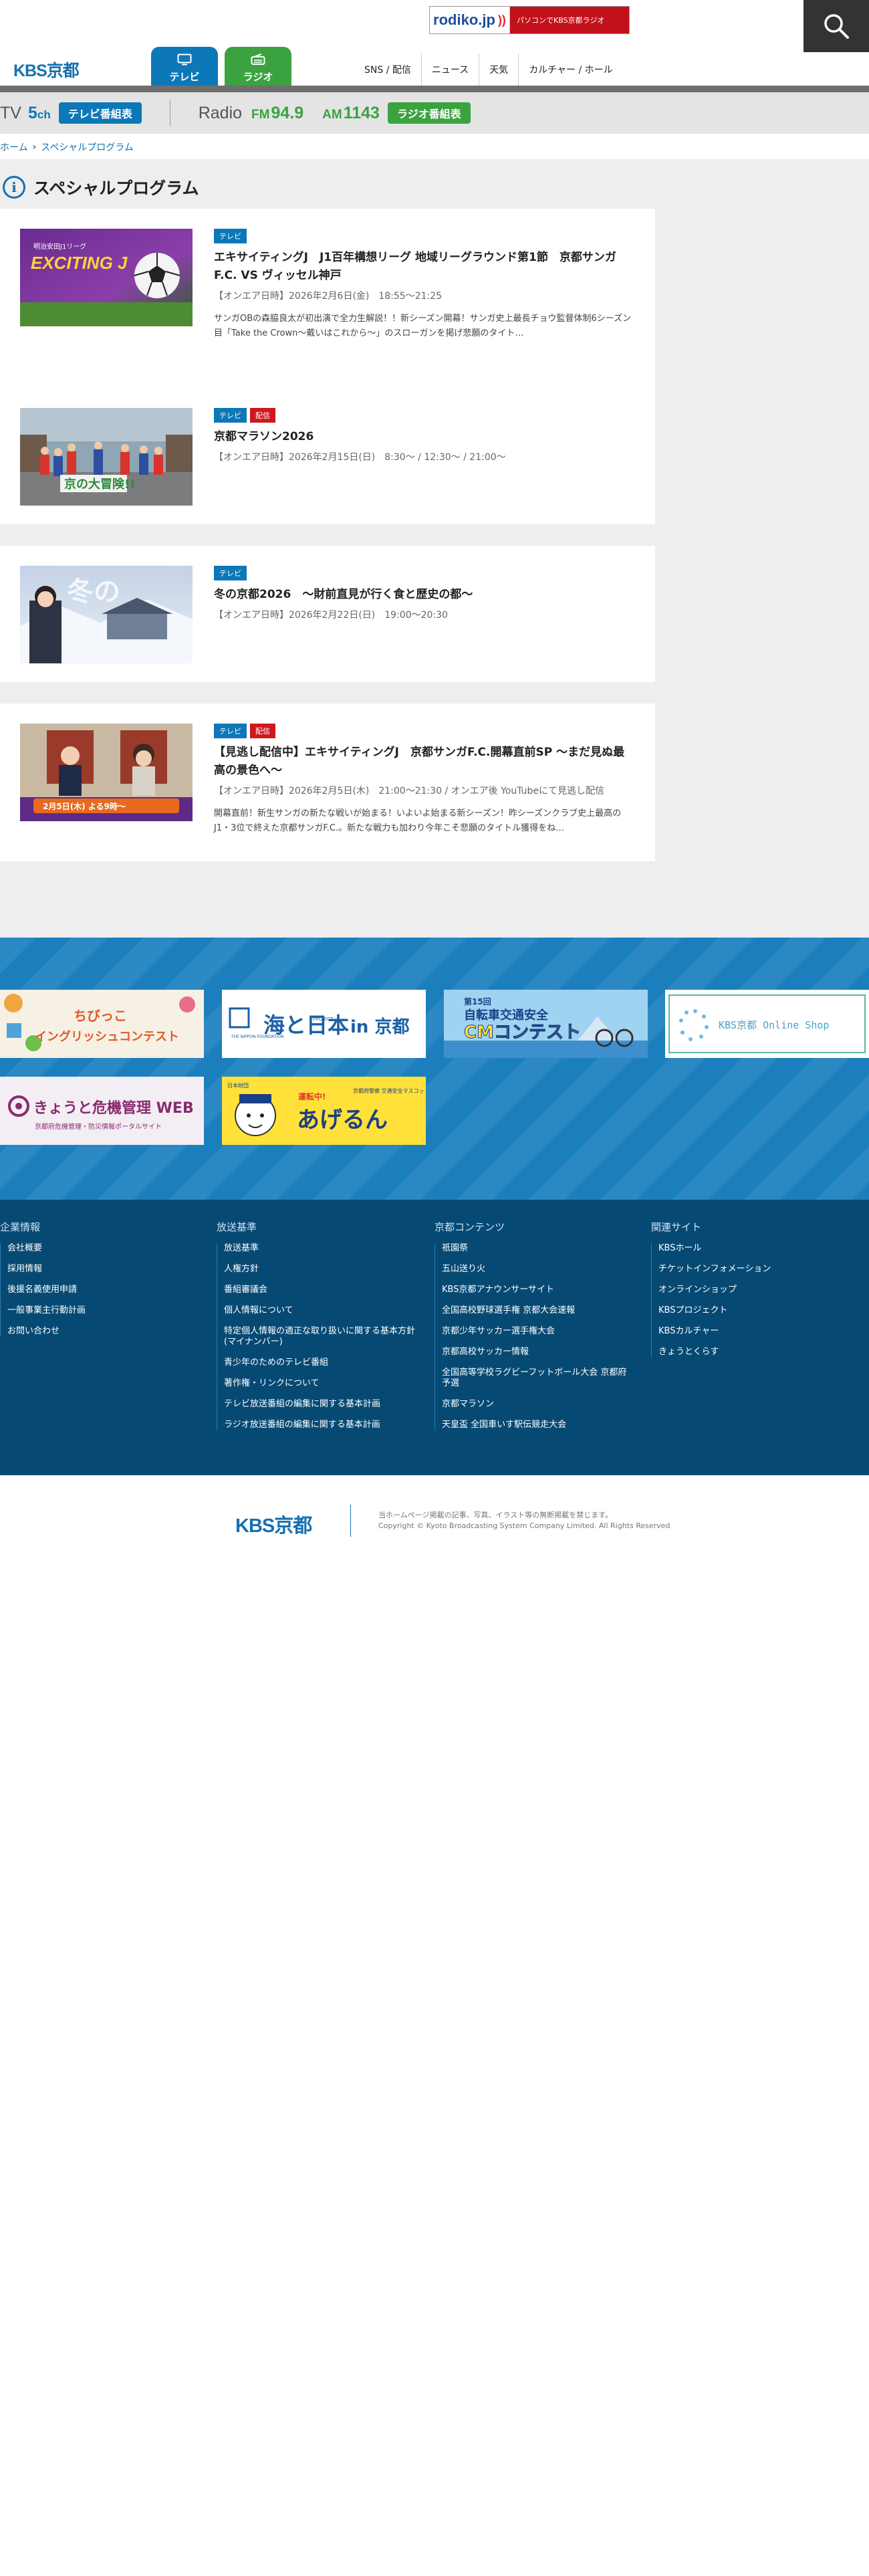 This screenshot has width=869, height=2576. Describe the element at coordinates (320, 1310) in the screenshot. I see `footer-link: 個人情報について` at that location.